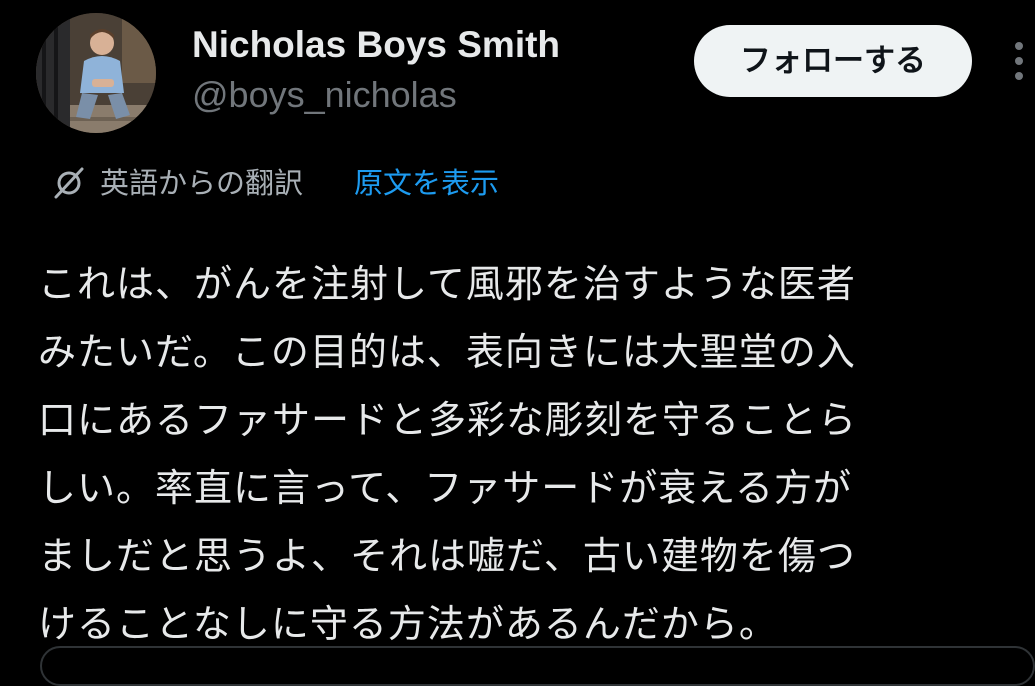 Image resolution: width=1035 pixels, height=686 pixels. I want to click on more-options-button, so click(1020, 61).